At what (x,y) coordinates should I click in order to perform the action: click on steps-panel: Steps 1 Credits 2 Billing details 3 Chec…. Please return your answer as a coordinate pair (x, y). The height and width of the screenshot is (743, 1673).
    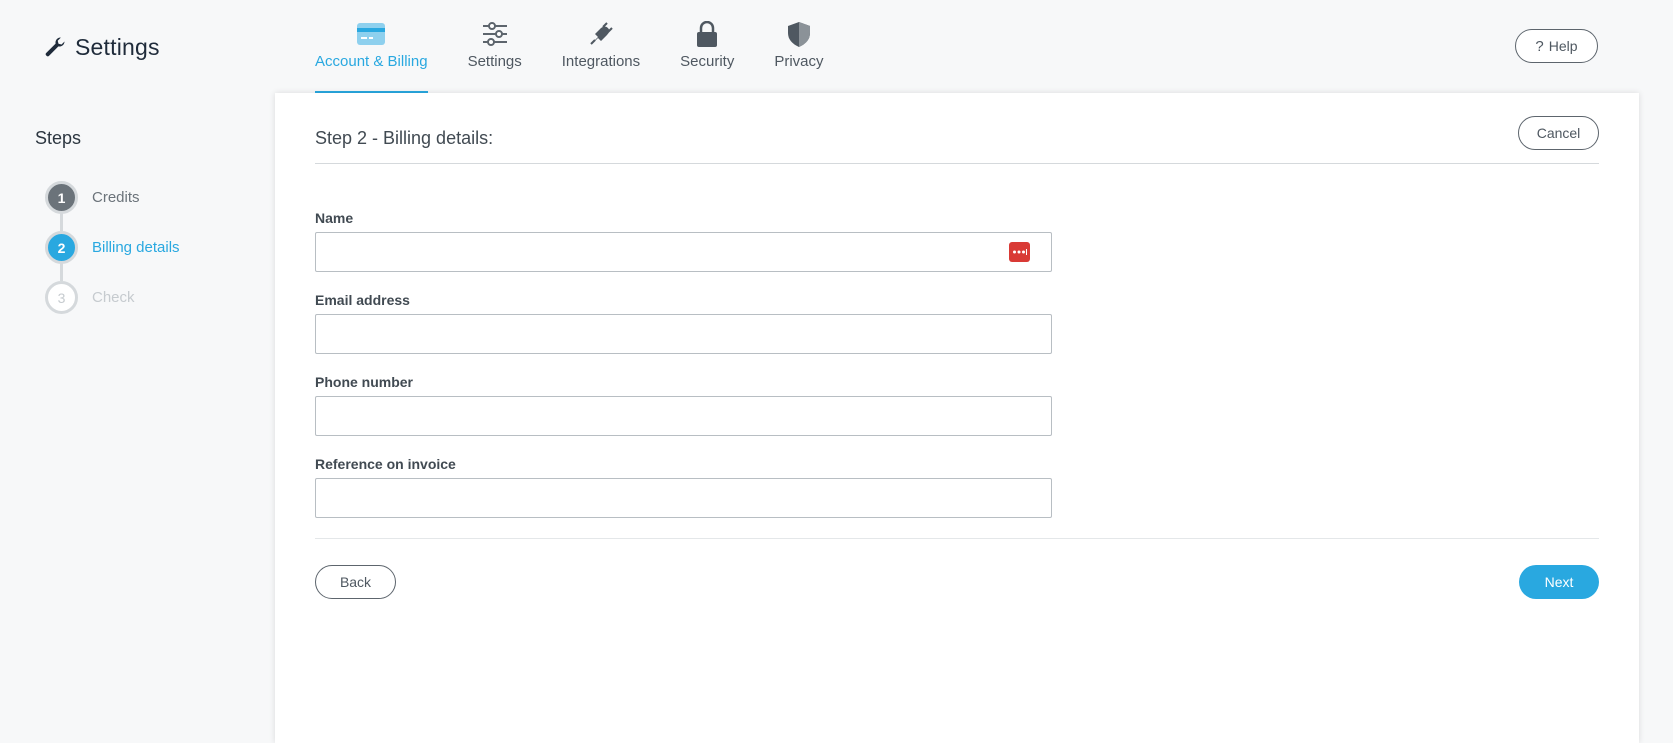
    Looking at the image, I should click on (145, 221).